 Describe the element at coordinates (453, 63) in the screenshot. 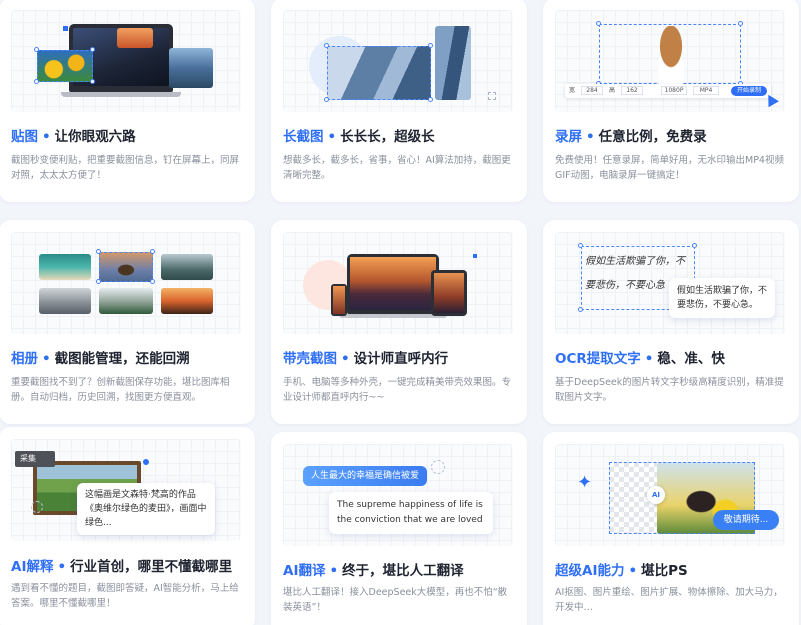

I see `building-image-tall` at that location.